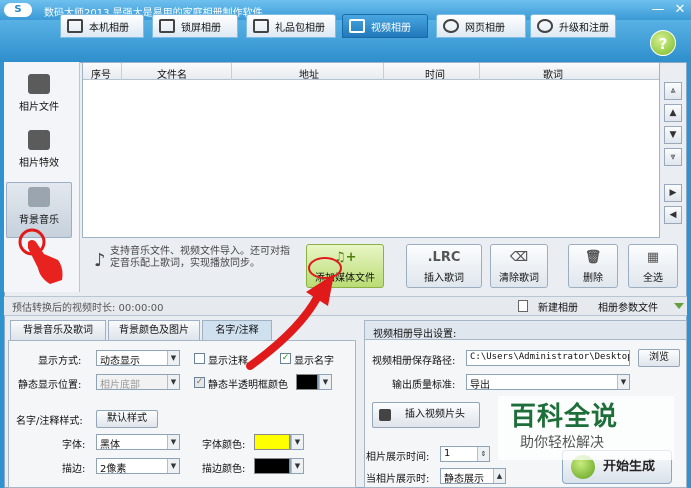 The image size is (691, 488). What do you see at coordinates (435, 73) in the screenshot?
I see `column-header-time: 时间` at bounding box center [435, 73].